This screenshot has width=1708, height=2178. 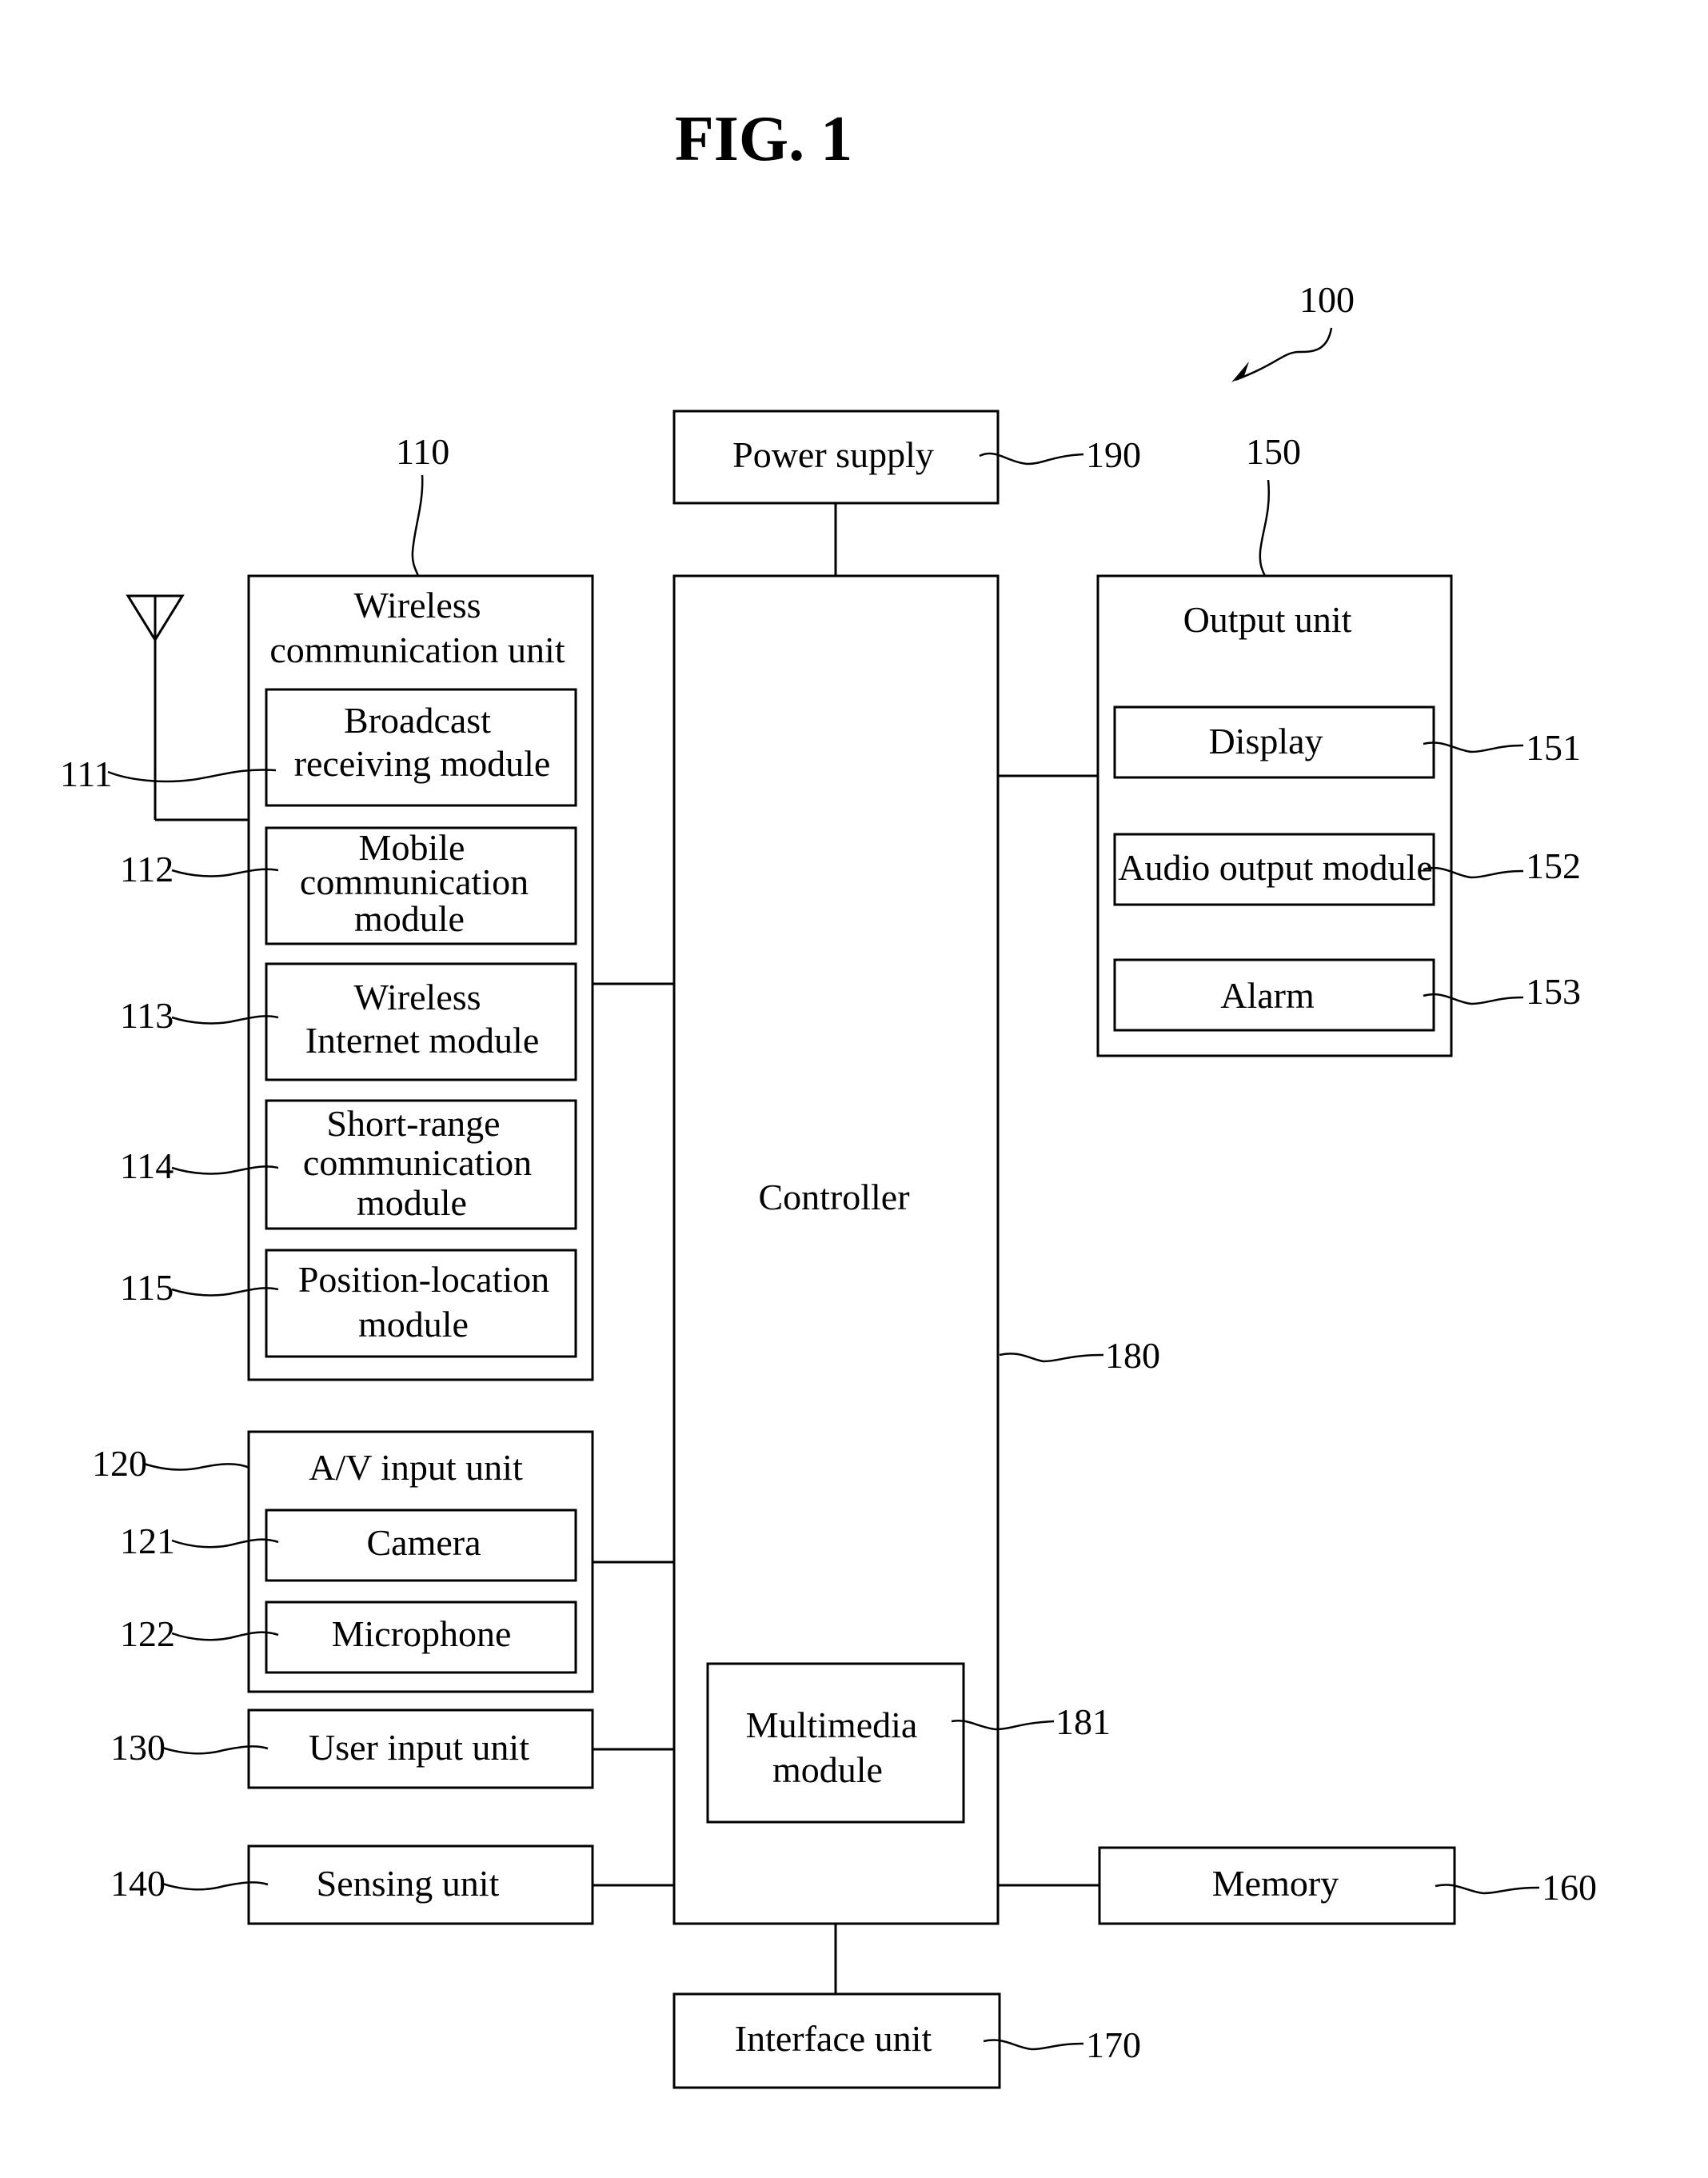 I want to click on ref-112: 112, so click(x=147, y=869).